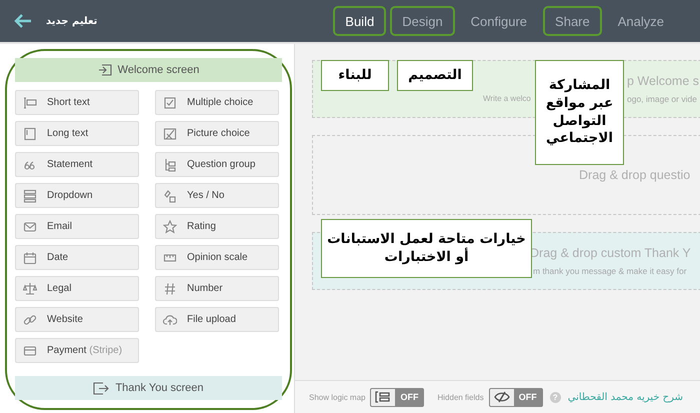 This screenshot has height=413, width=700. I want to click on hidden-eye-icon, so click(502, 397).